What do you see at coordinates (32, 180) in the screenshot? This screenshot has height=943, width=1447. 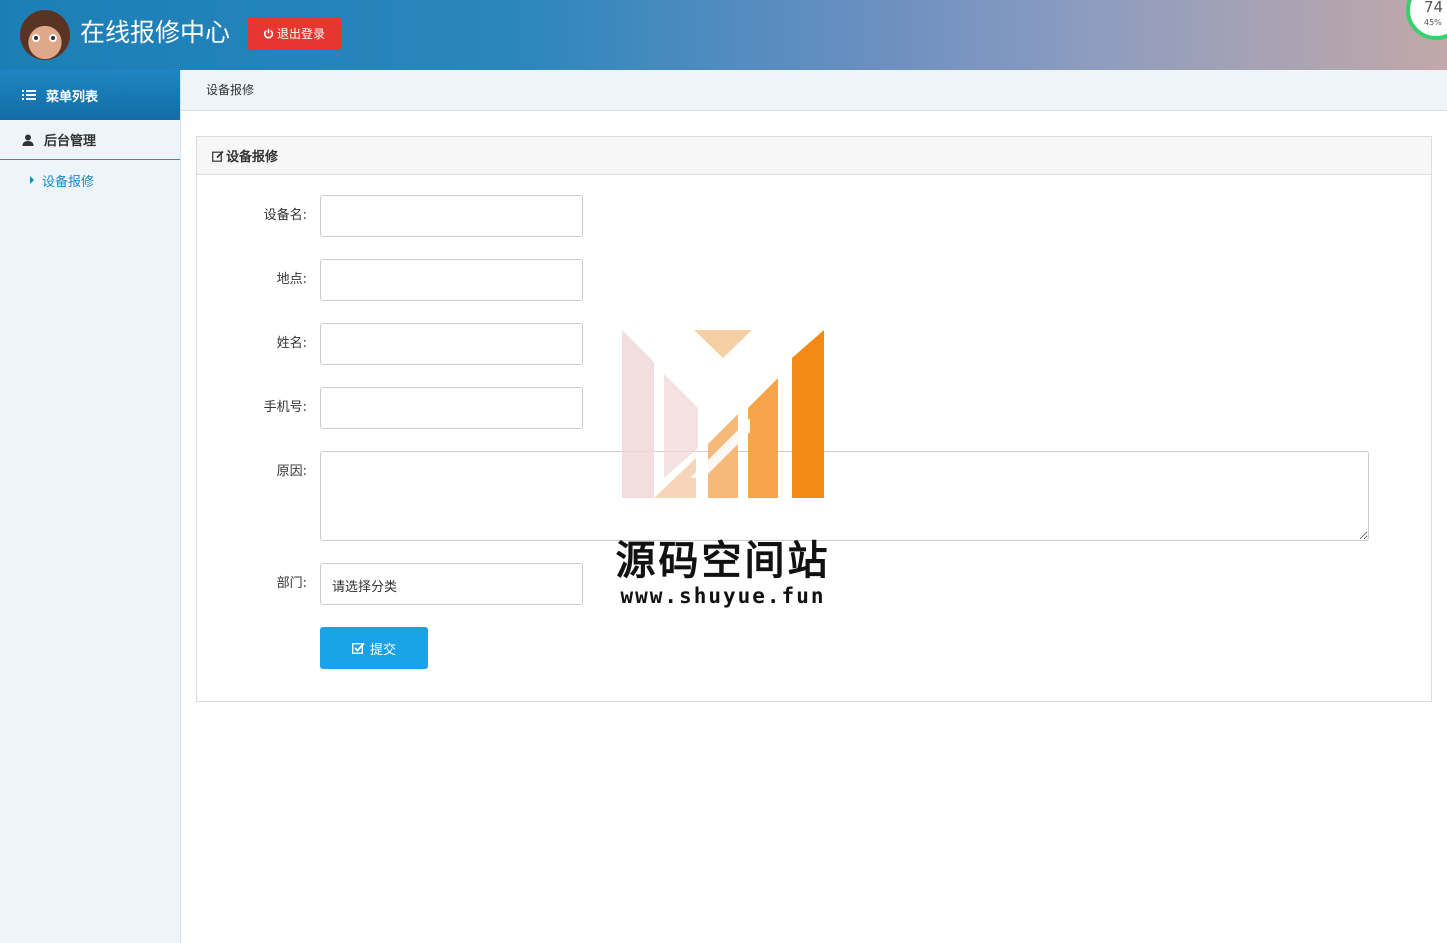 I see `caret-right-icon` at bounding box center [32, 180].